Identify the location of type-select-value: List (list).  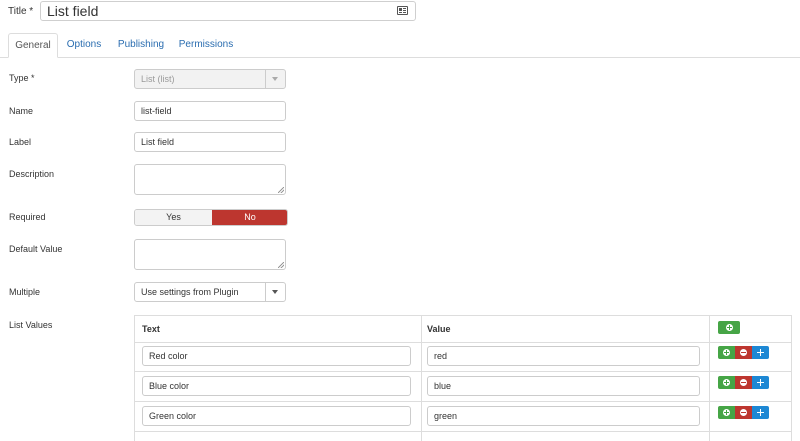
(158, 79).